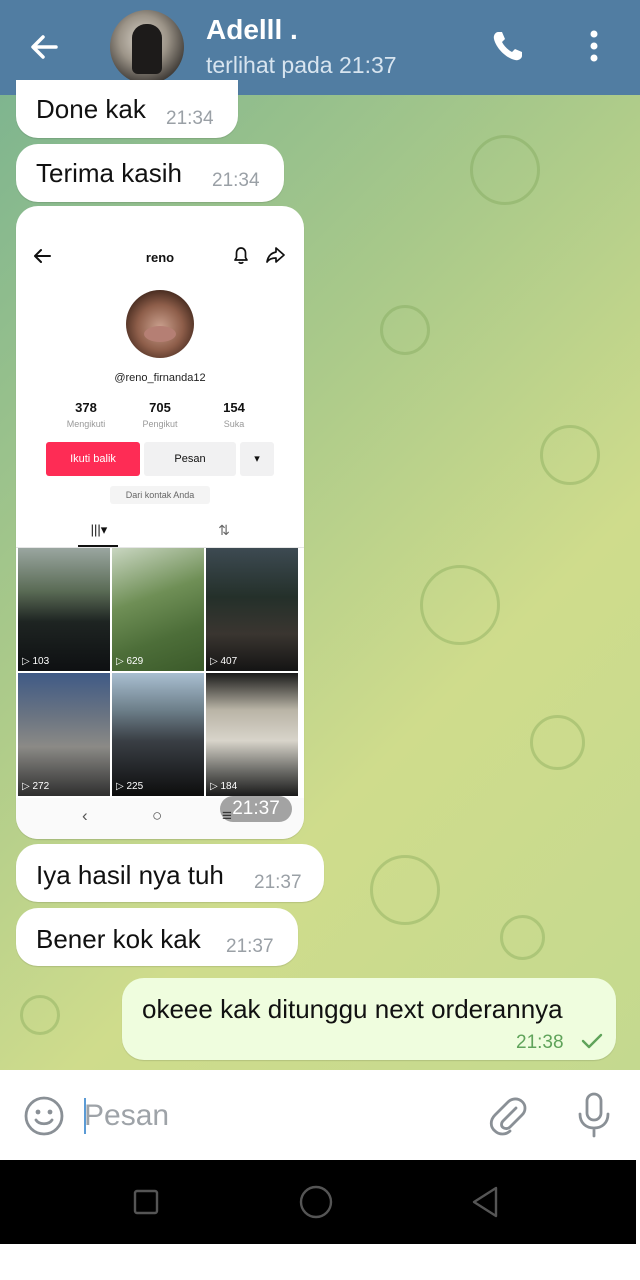  What do you see at coordinates (594, 1115) in the screenshot?
I see `microphone-icon` at bounding box center [594, 1115].